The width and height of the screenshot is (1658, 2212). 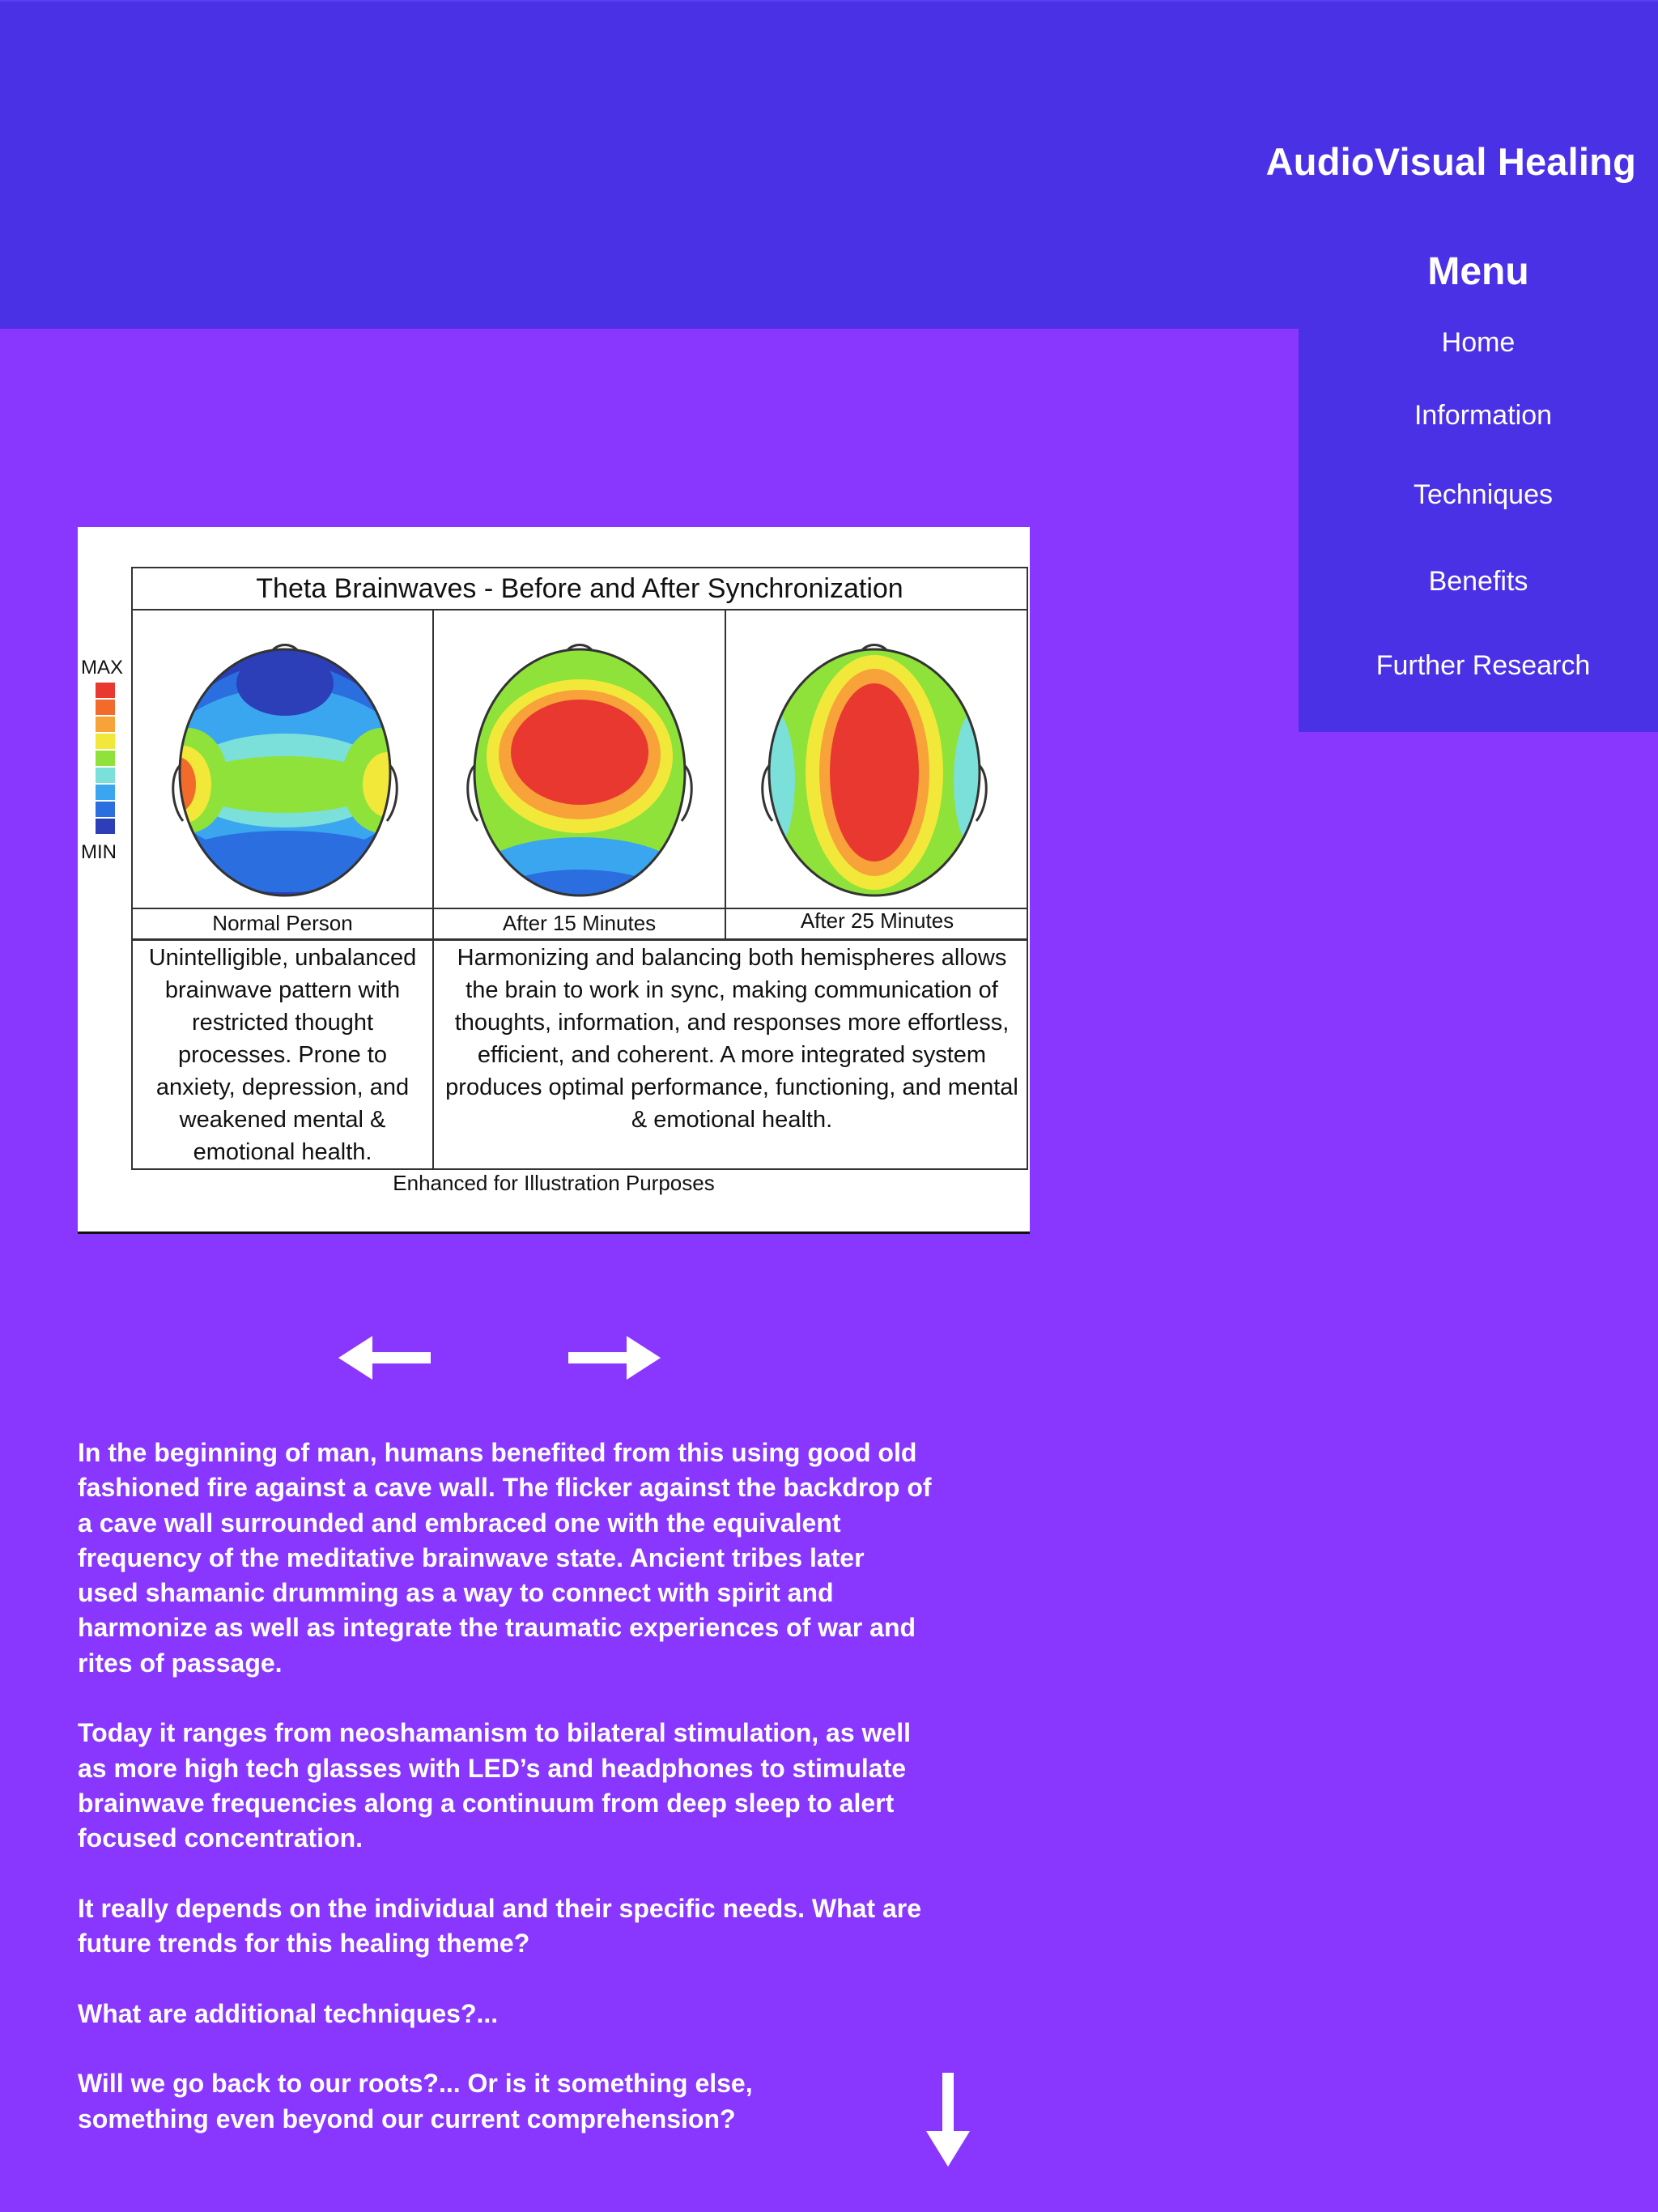 What do you see at coordinates (614, 1358) in the screenshot?
I see `arrow-right-icon` at bounding box center [614, 1358].